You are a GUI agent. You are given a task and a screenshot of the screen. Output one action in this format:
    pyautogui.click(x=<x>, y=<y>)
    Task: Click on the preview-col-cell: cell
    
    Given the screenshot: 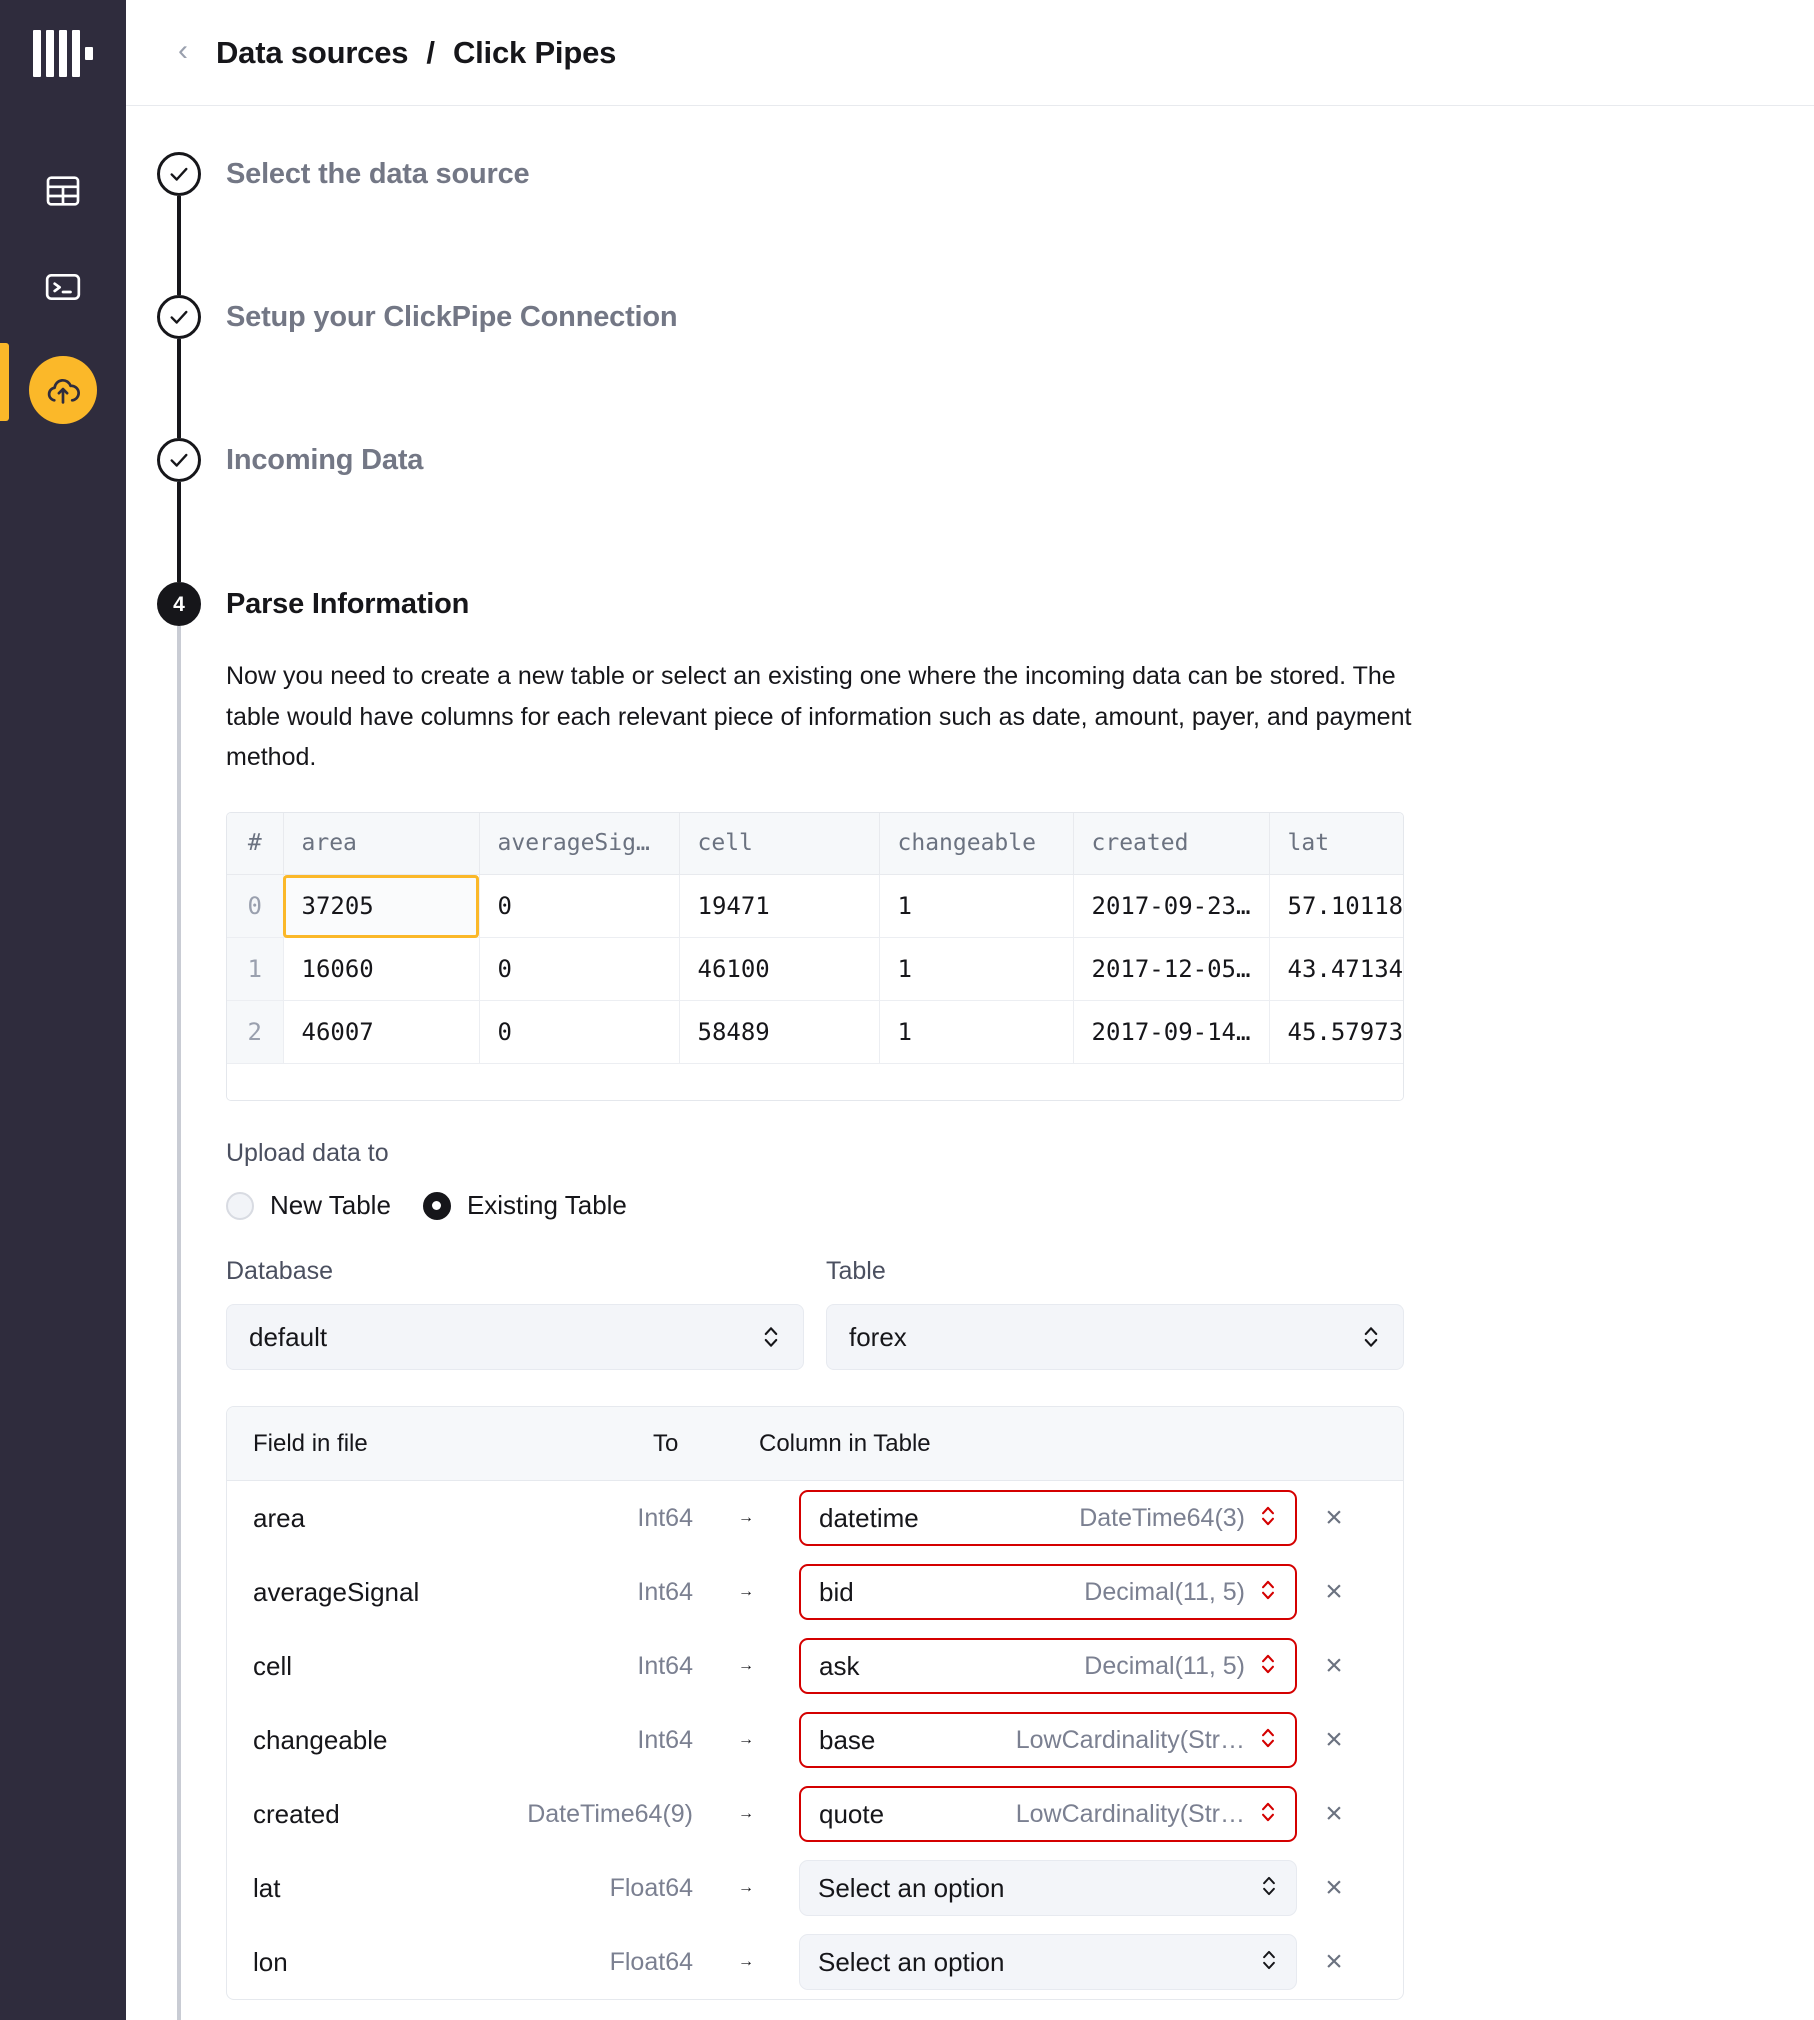 What is the action you would take?
    pyautogui.click(x=779, y=843)
    